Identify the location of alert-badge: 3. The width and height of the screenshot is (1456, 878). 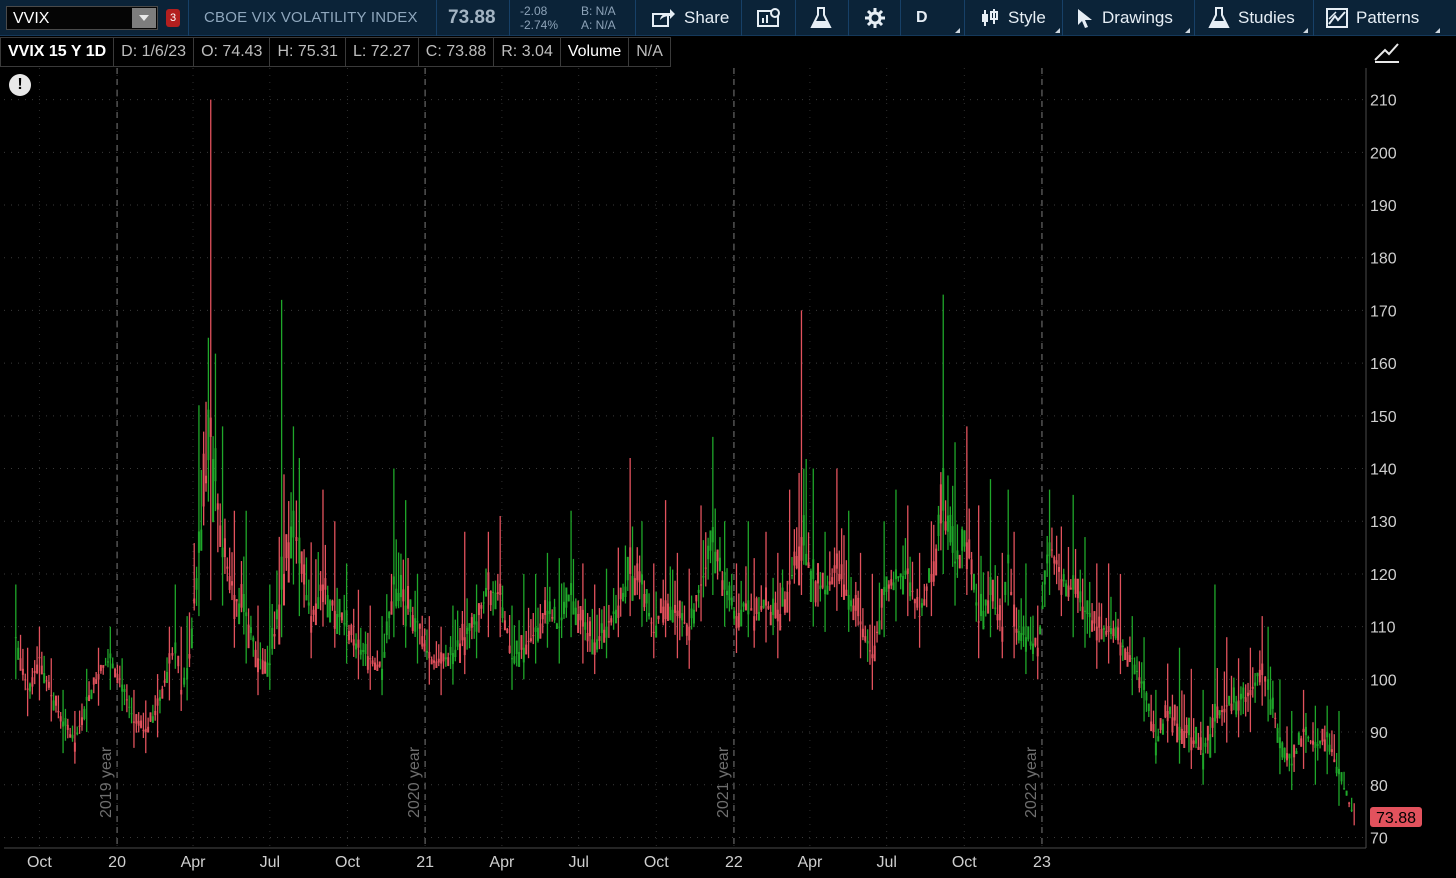
(173, 18).